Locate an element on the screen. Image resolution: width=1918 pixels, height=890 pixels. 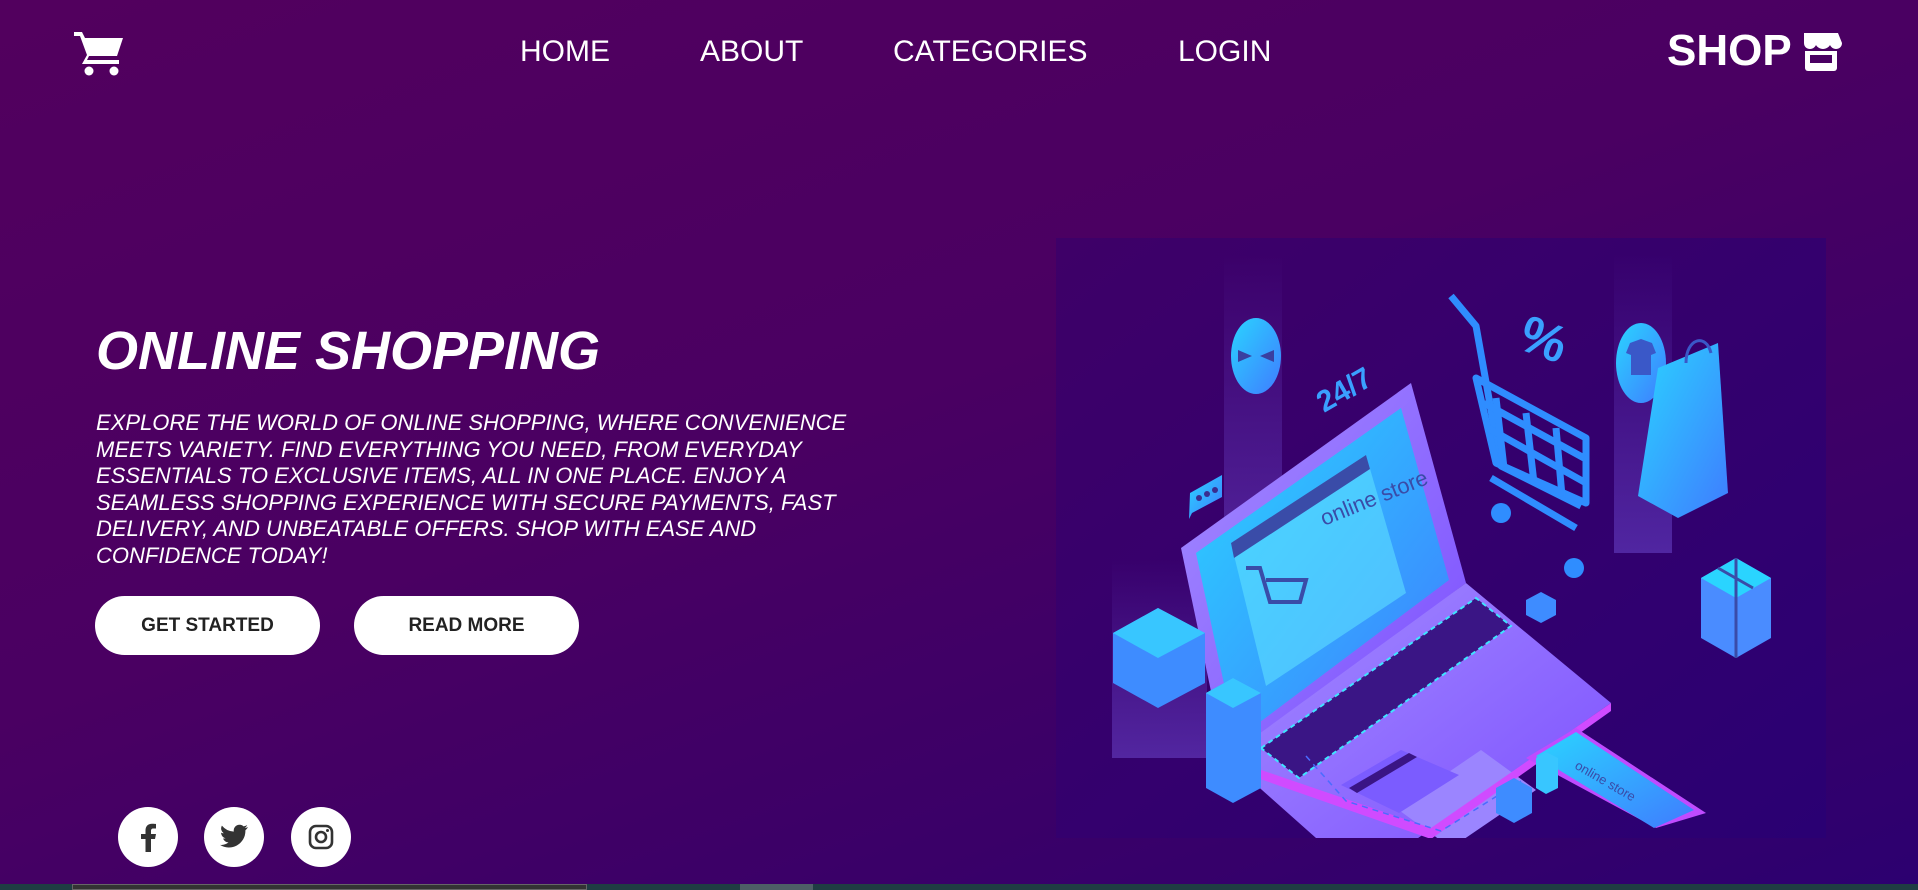
nav-about: ABOUT is located at coordinates (751, 52).